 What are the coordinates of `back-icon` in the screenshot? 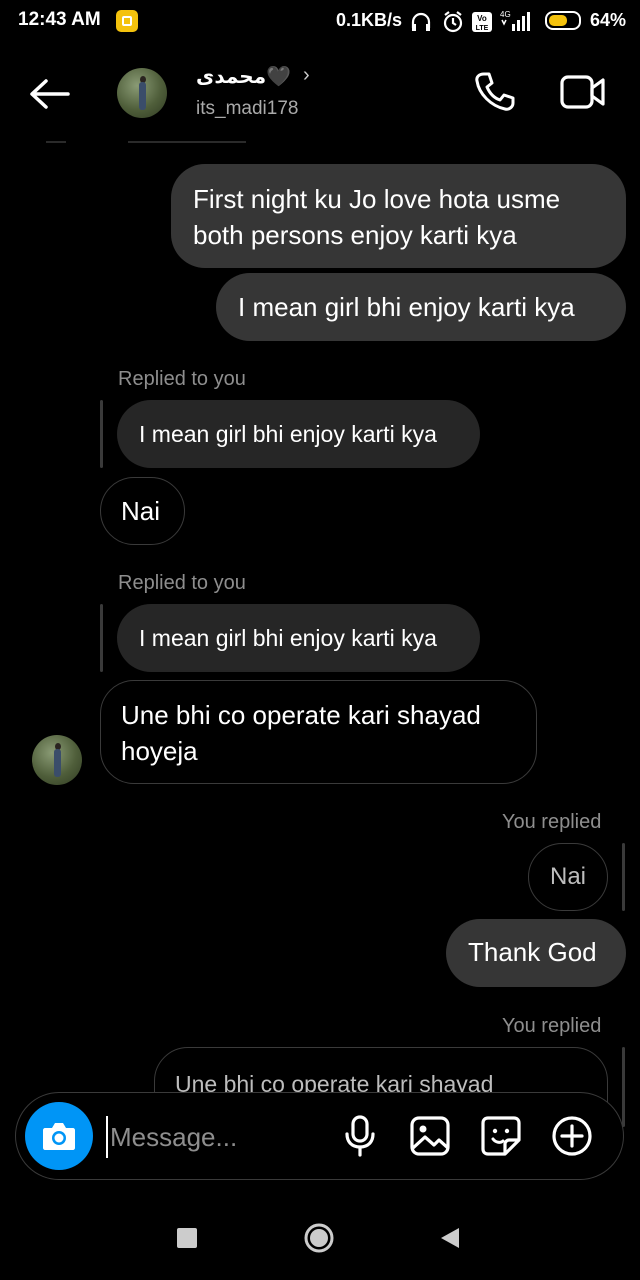 It's located at (450, 1238).